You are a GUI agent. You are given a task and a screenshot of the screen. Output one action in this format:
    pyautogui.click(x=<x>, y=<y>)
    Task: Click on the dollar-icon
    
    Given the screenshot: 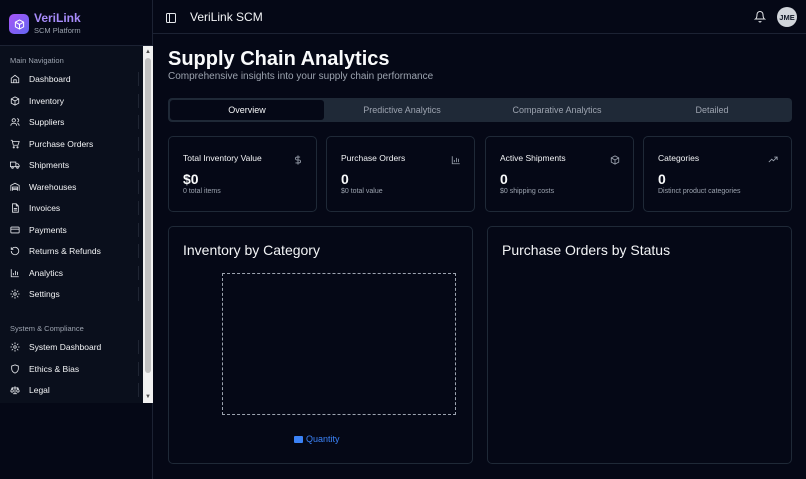 What is the action you would take?
    pyautogui.click(x=298, y=158)
    